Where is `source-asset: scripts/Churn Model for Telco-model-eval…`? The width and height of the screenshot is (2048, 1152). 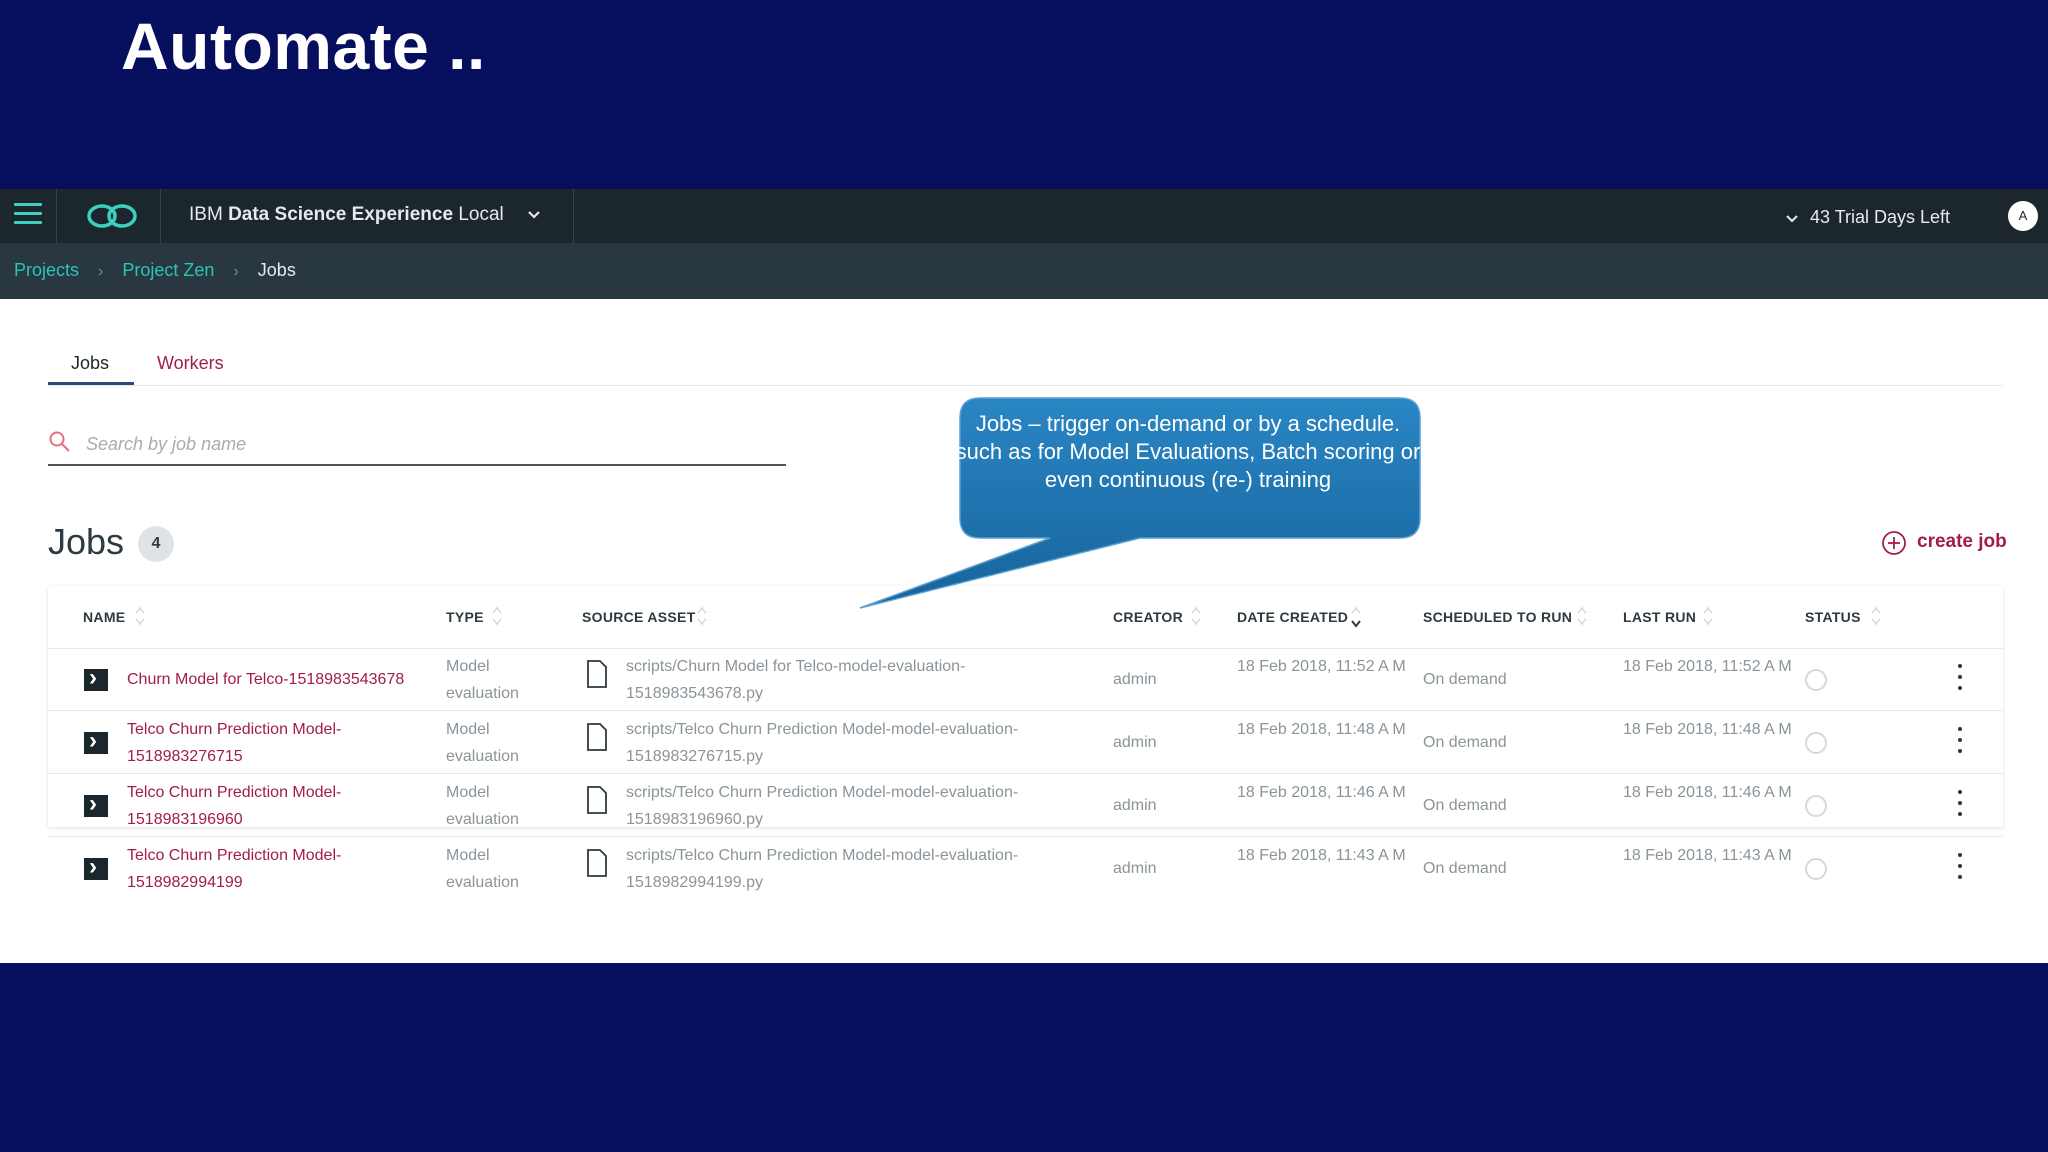 source-asset: scripts/Churn Model for Telco-model-eval… is located at coordinates (796, 680).